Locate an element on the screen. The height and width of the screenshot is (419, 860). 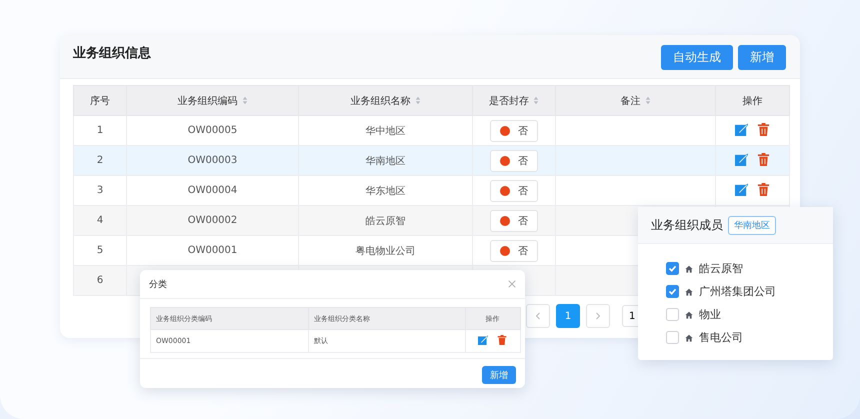
table-cell: 6 is located at coordinates (100, 281).